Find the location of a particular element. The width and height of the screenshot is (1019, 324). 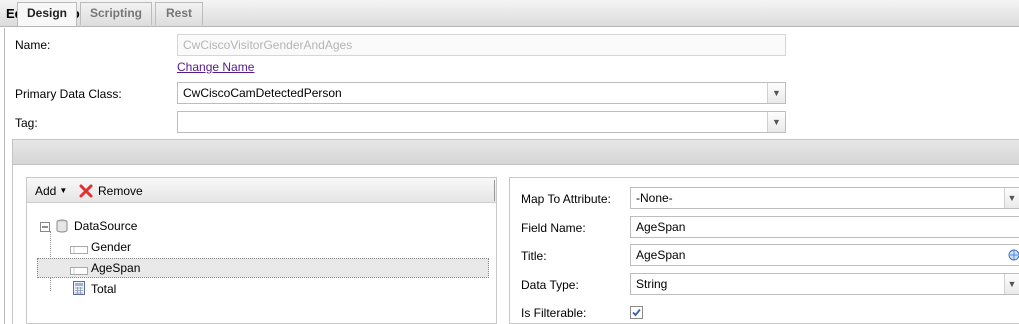

tag-label: Tag: is located at coordinates (26, 123).